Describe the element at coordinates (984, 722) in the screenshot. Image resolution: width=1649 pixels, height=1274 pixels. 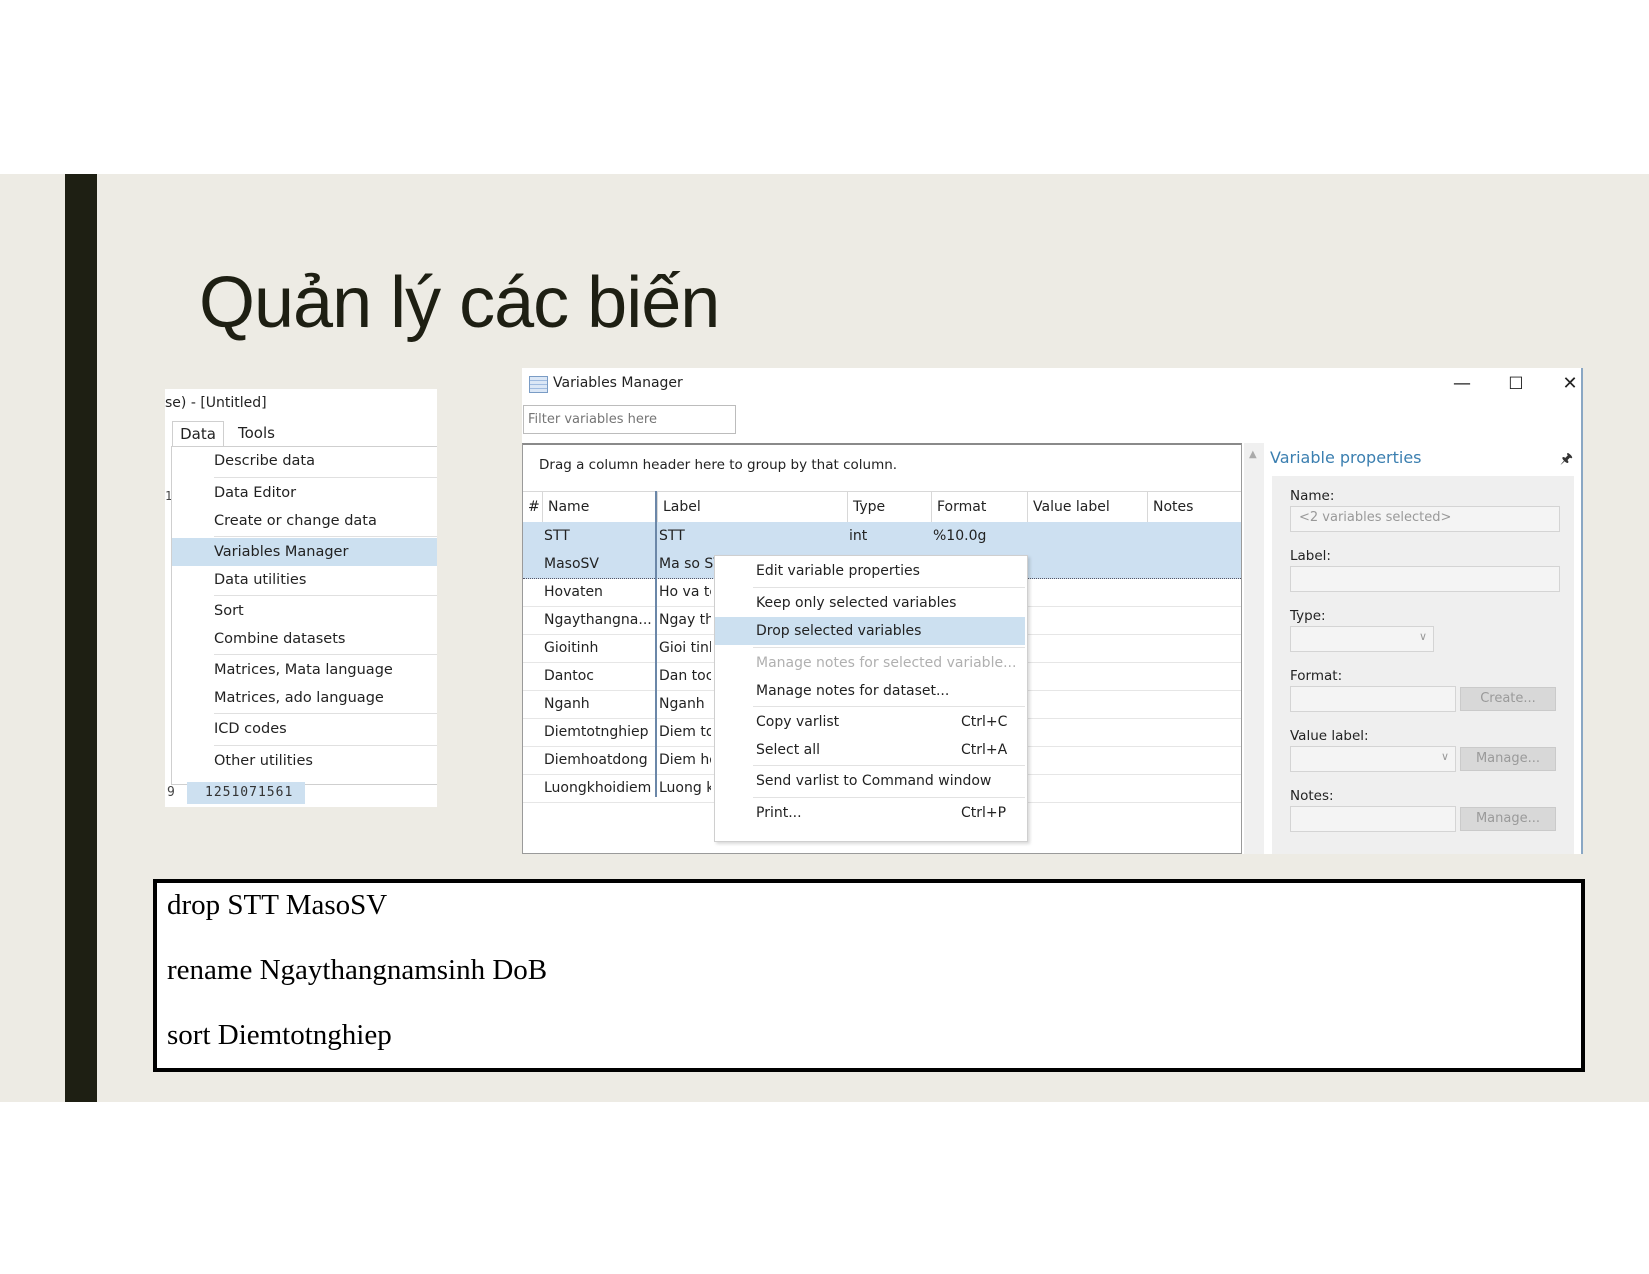
I see `shortcut-label: Ctrl+C` at that location.